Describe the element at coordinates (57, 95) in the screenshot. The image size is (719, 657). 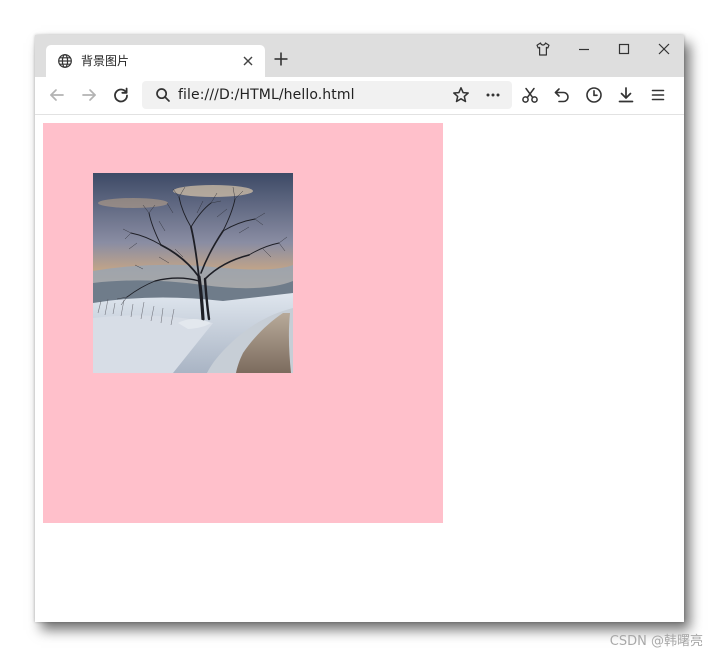
I see `back-arrow-icon` at that location.